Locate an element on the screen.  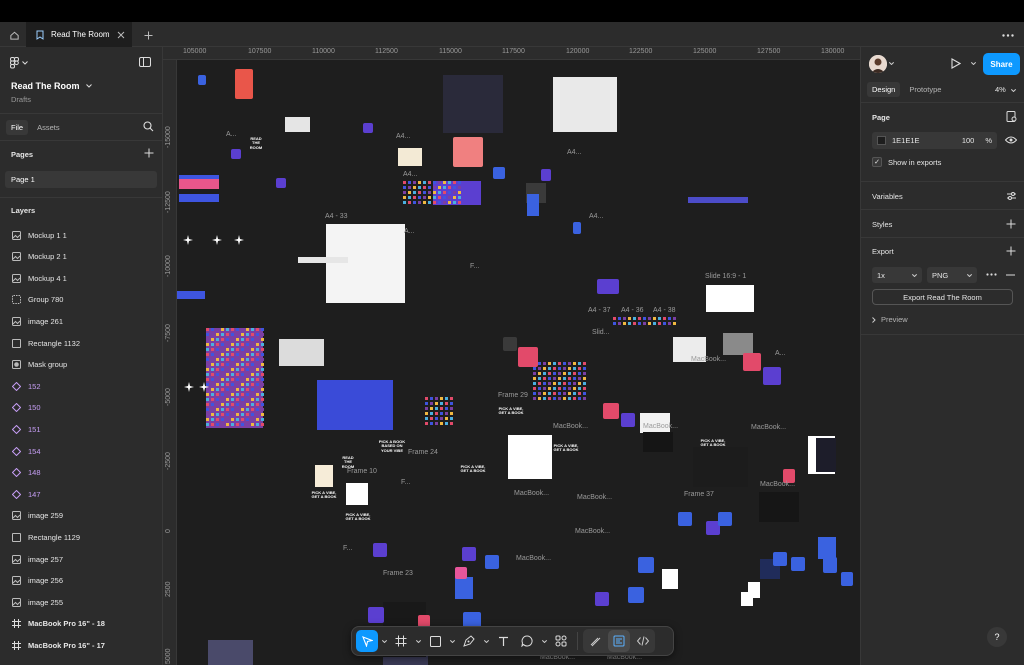
fill-opacity: 100 is located at coordinates (968, 140).